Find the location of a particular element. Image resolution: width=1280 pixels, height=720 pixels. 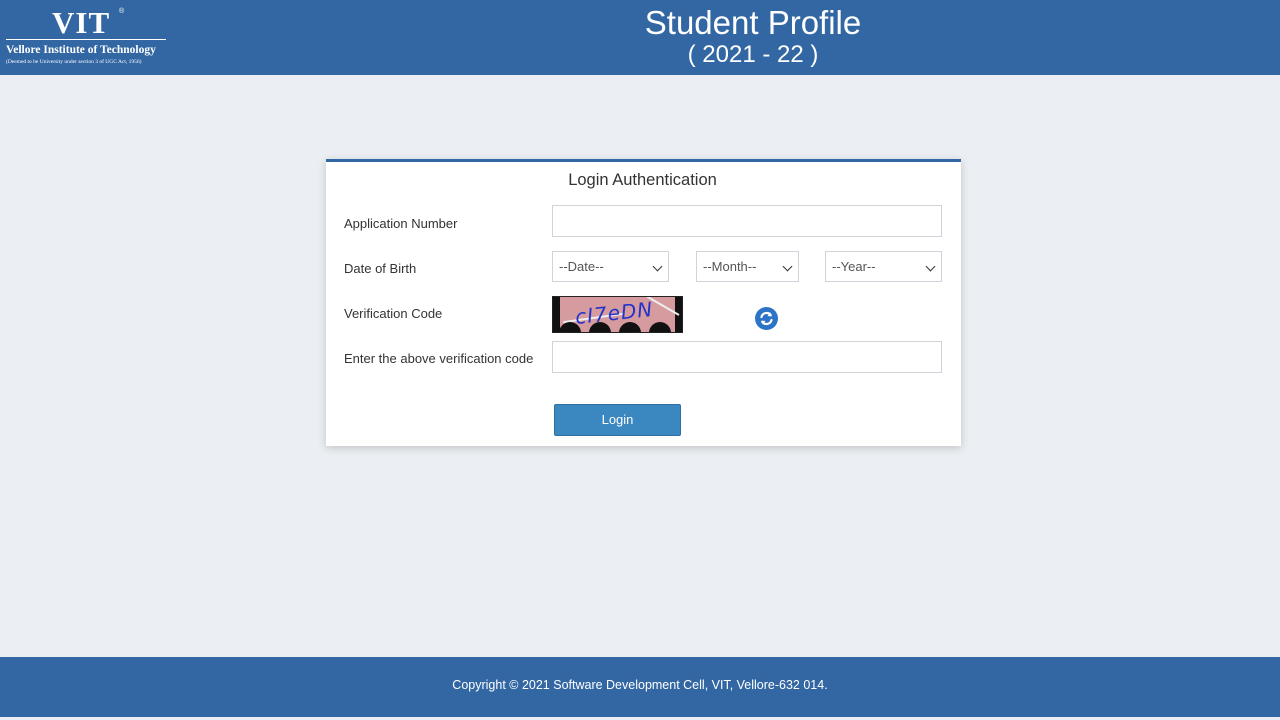

captcha-image: cI7eDN is located at coordinates (617, 314).